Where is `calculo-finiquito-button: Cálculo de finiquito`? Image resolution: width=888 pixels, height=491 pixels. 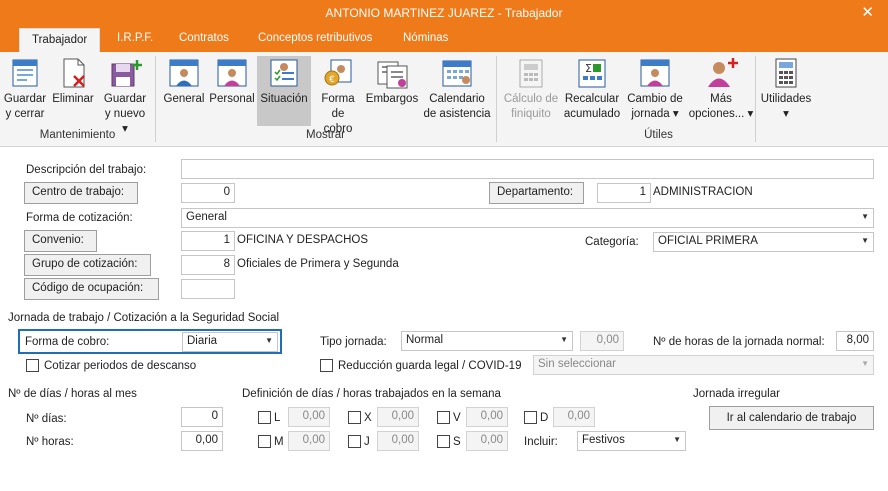 calculo-finiquito-button: Cálculo de finiquito is located at coordinates (531, 89).